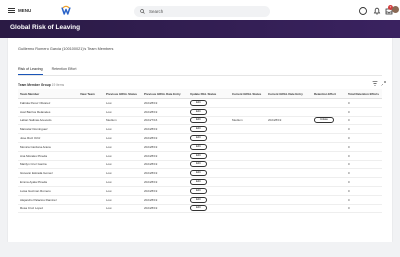 The width and height of the screenshot is (400, 257). Describe the element at coordinates (329, 94) in the screenshot. I see `column-header-retention-effort: Retention Effort` at that location.